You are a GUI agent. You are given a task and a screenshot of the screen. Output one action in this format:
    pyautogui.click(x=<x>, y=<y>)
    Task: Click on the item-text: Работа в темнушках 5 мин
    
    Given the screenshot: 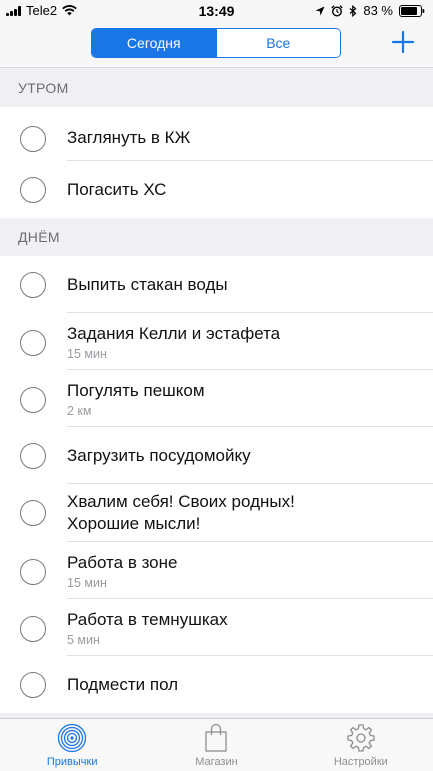 What is the action you would take?
    pyautogui.click(x=245, y=628)
    